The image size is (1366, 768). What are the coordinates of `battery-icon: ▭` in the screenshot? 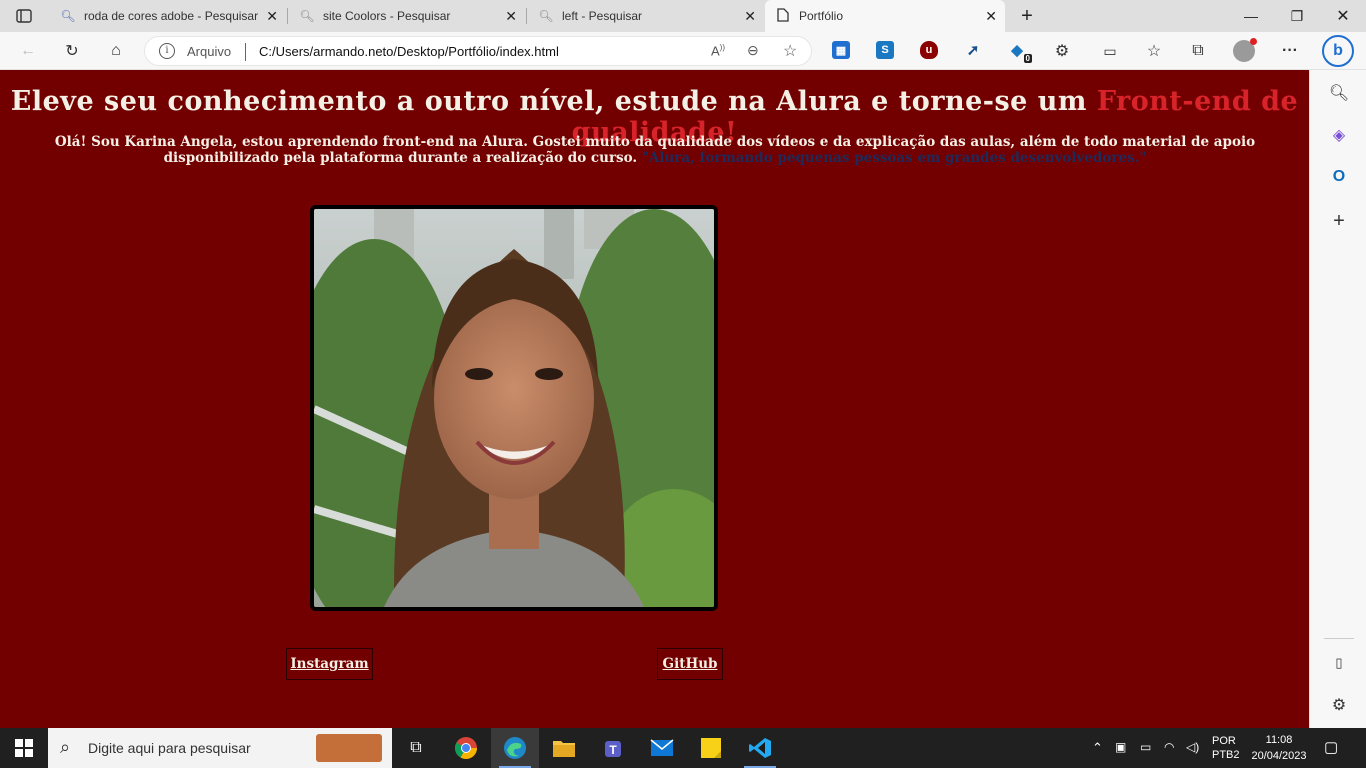 It's located at (1145, 747).